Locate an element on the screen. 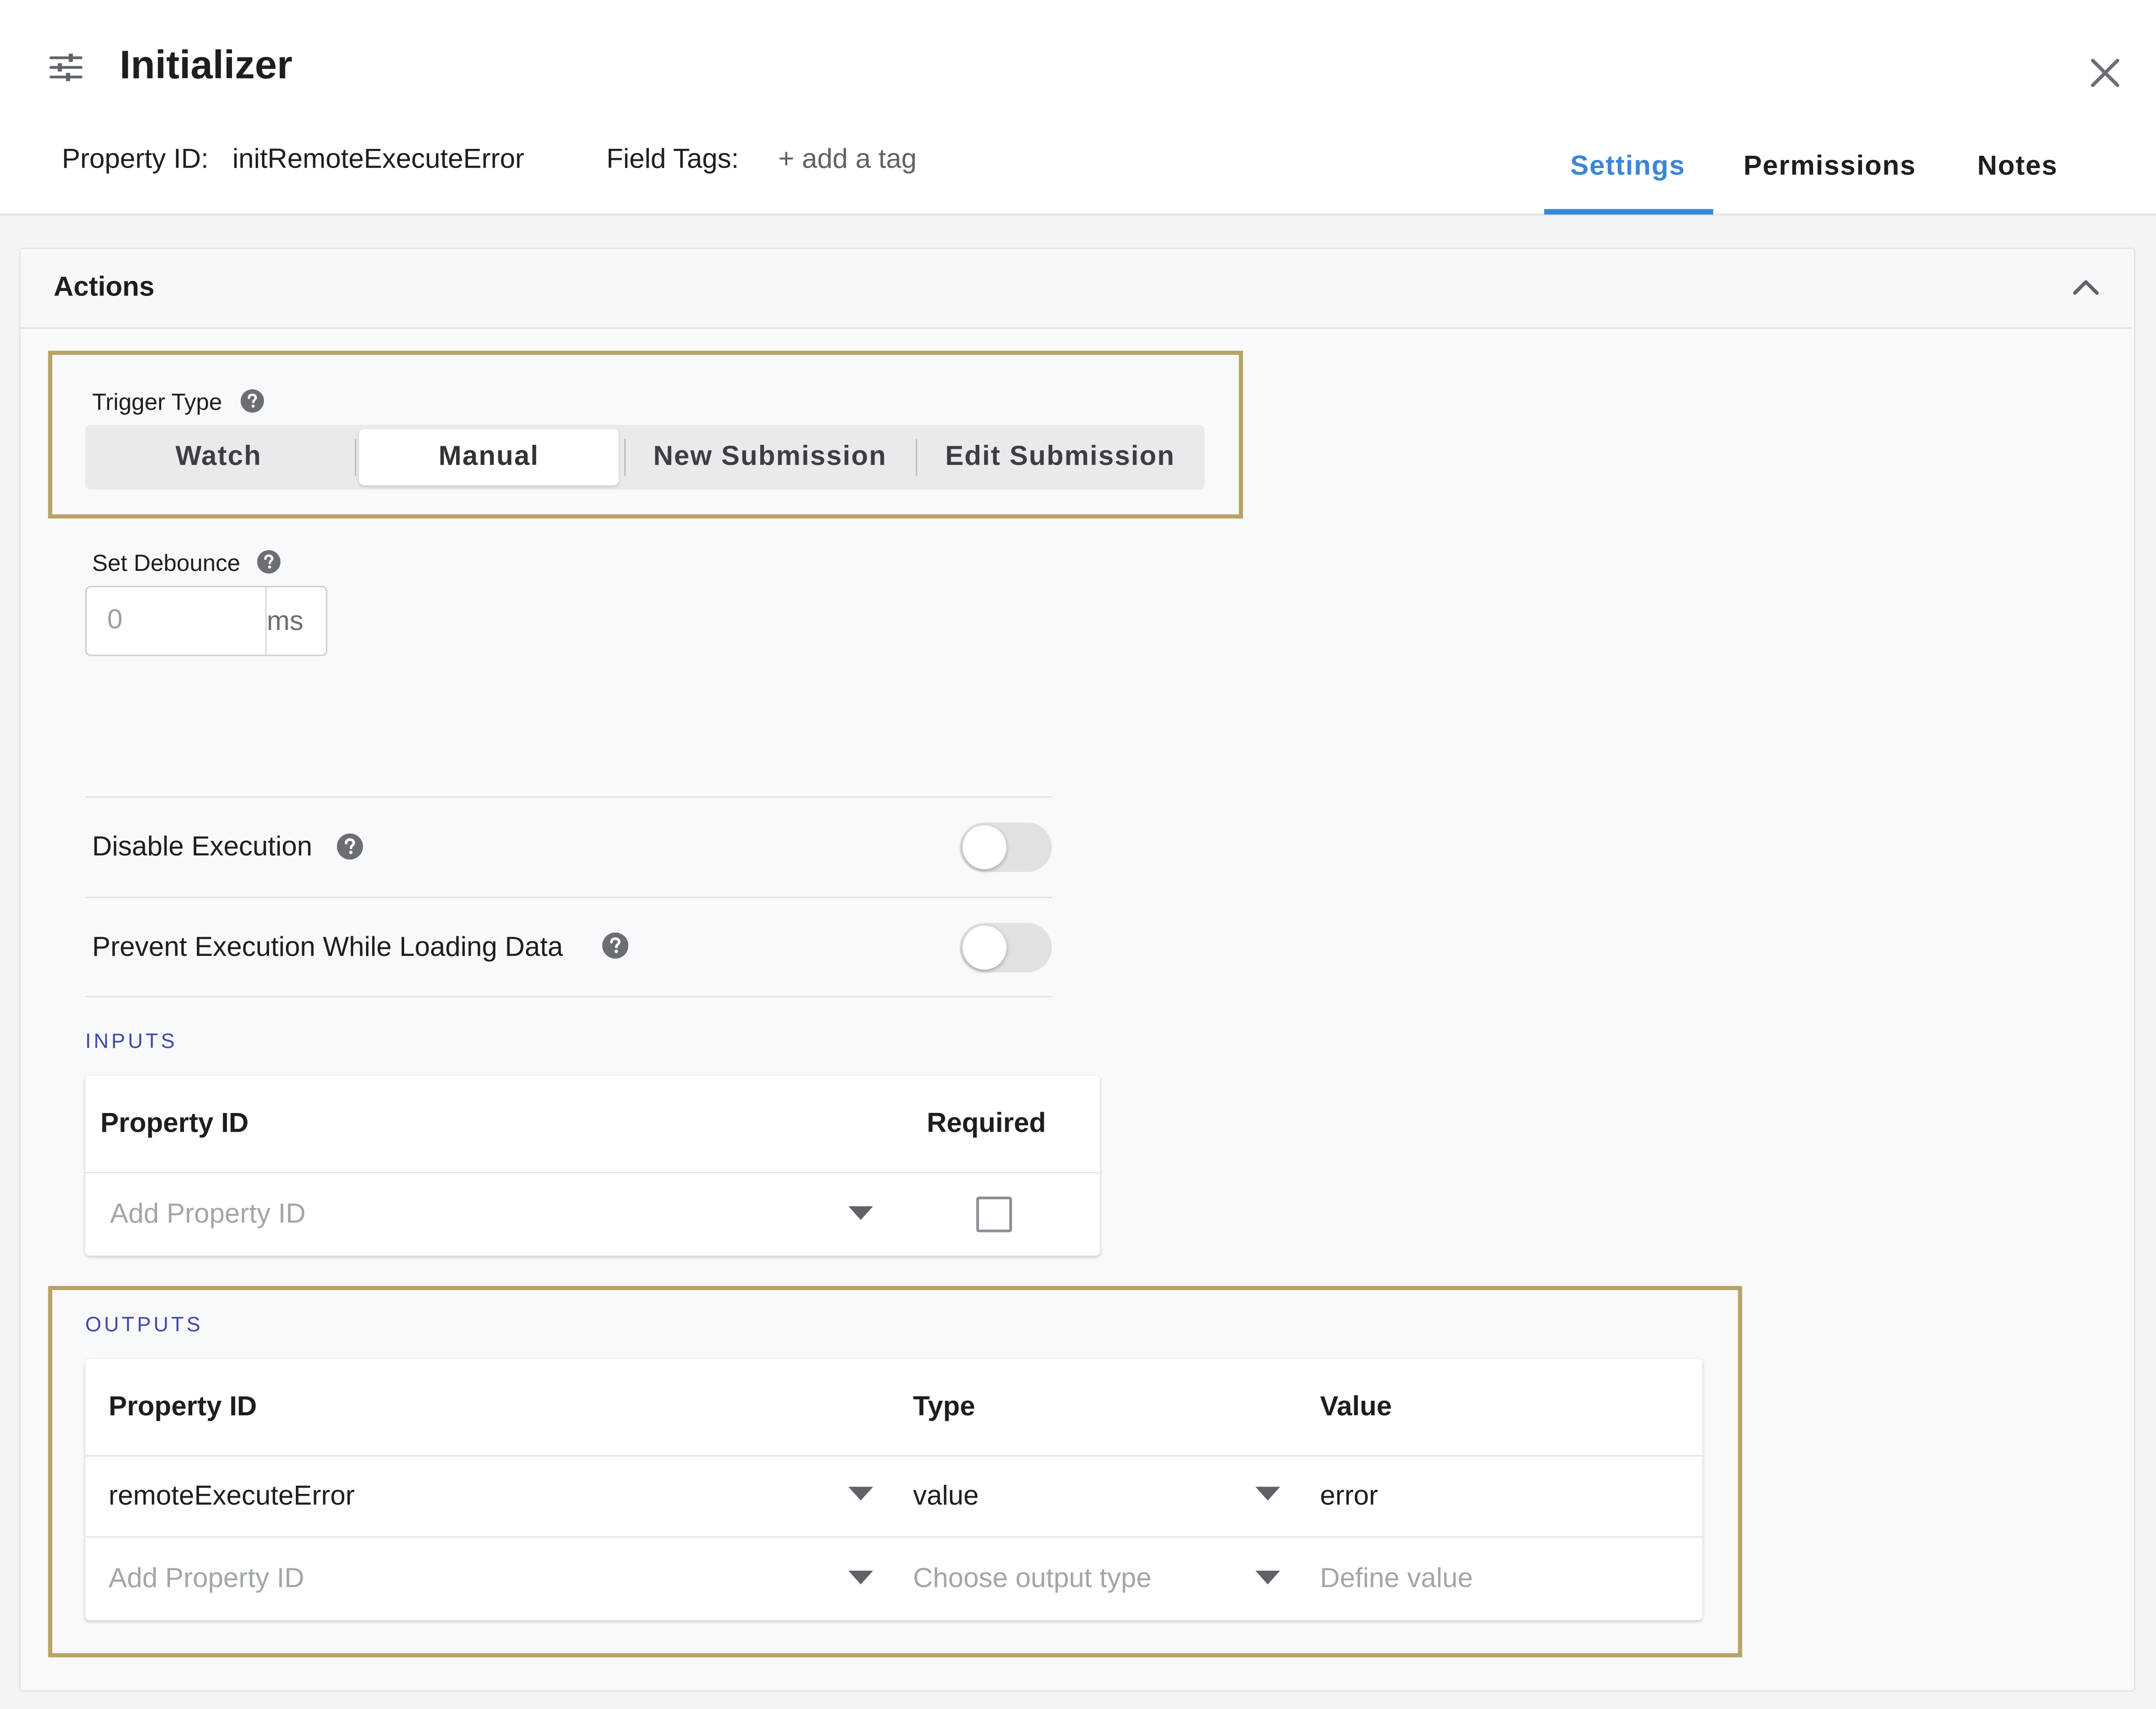 The image size is (2156, 1709). trigger-option-watch: Watch is located at coordinates (219, 457).